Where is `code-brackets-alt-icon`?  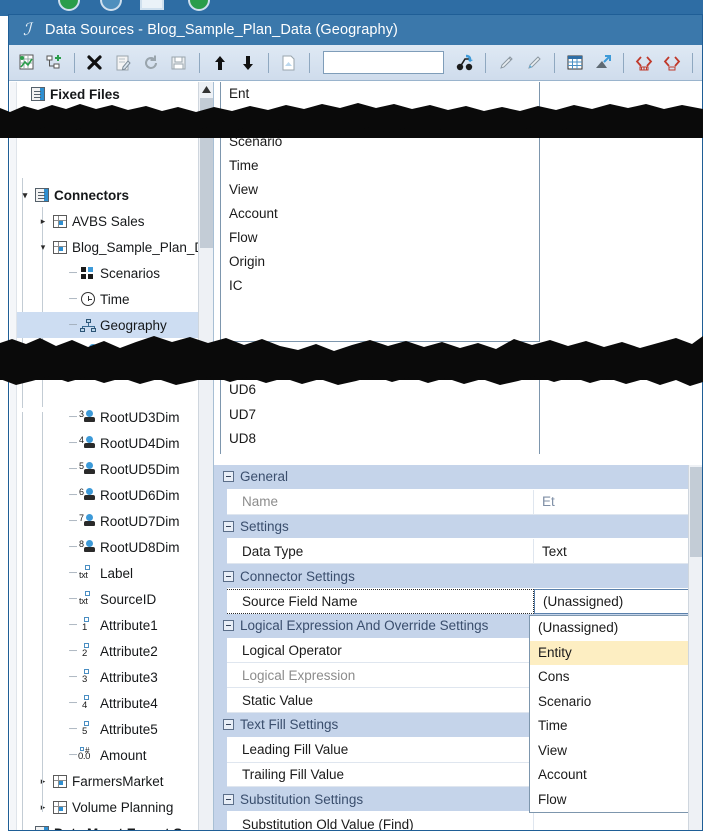 code-brackets-alt-icon is located at coordinates (672, 63).